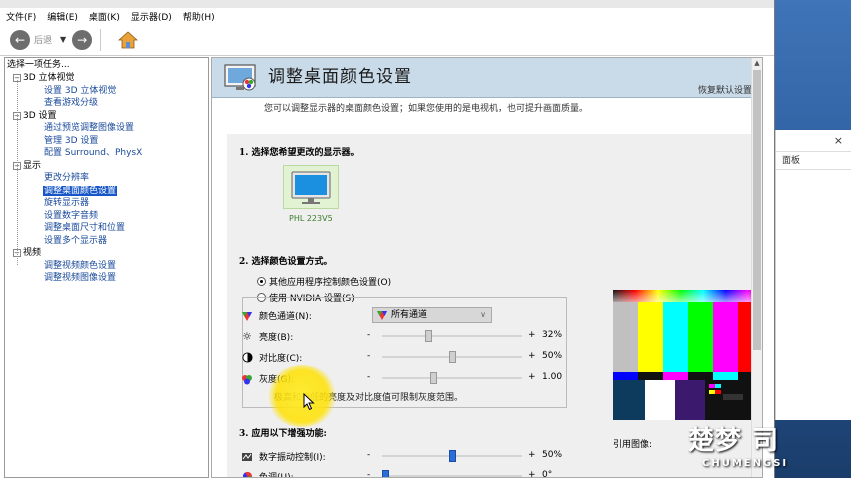  Describe the element at coordinates (110, 178) in the screenshot. I see `tree-item-change-resolution: 更改分辨率` at that location.